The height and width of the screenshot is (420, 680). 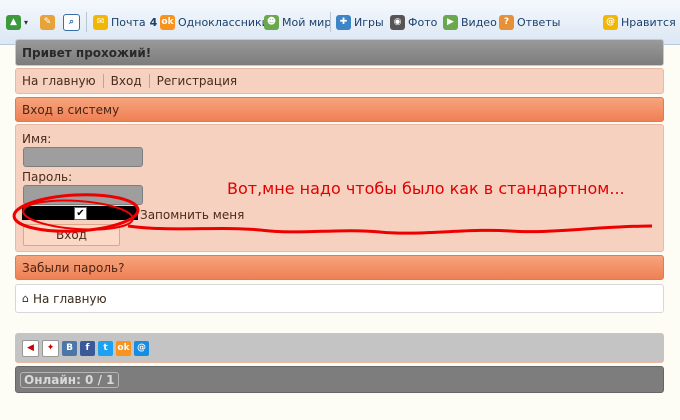 I want to click on mailru-icon: @, so click(x=141, y=348).